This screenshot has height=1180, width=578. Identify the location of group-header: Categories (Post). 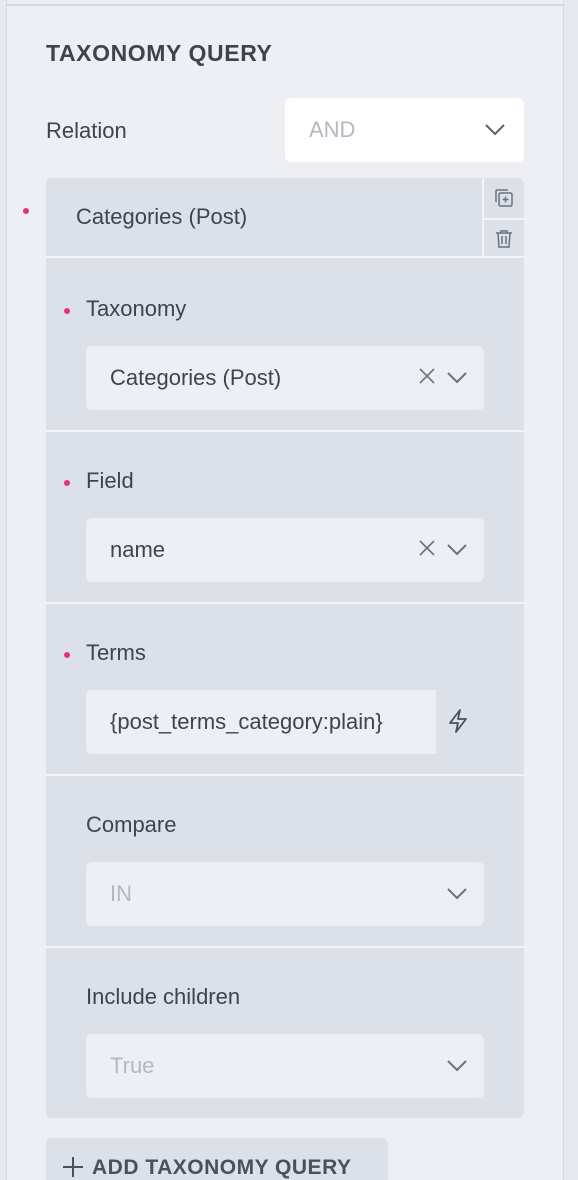
(285, 218).